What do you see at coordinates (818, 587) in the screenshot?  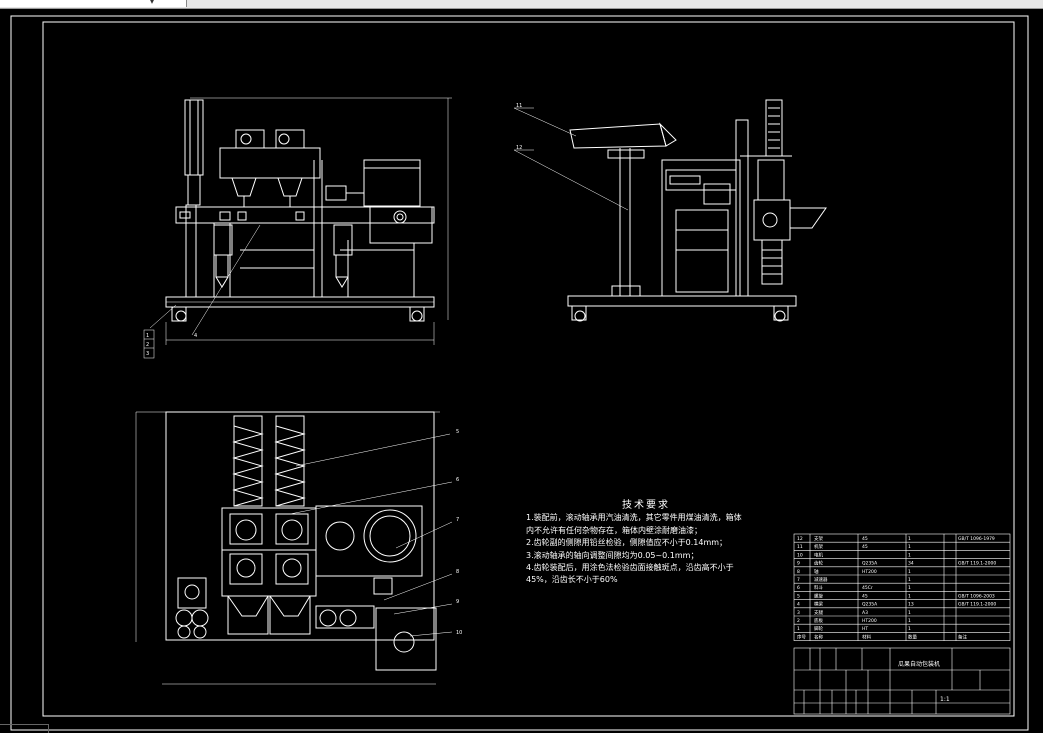 I see `bom-cell: 料斗` at bounding box center [818, 587].